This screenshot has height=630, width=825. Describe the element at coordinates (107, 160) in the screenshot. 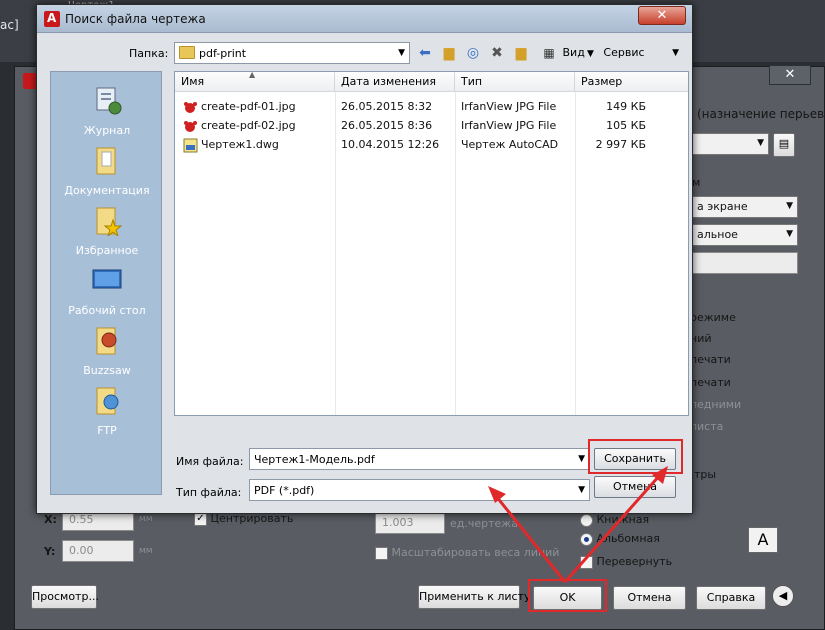

I see `documents-folder-icon` at that location.